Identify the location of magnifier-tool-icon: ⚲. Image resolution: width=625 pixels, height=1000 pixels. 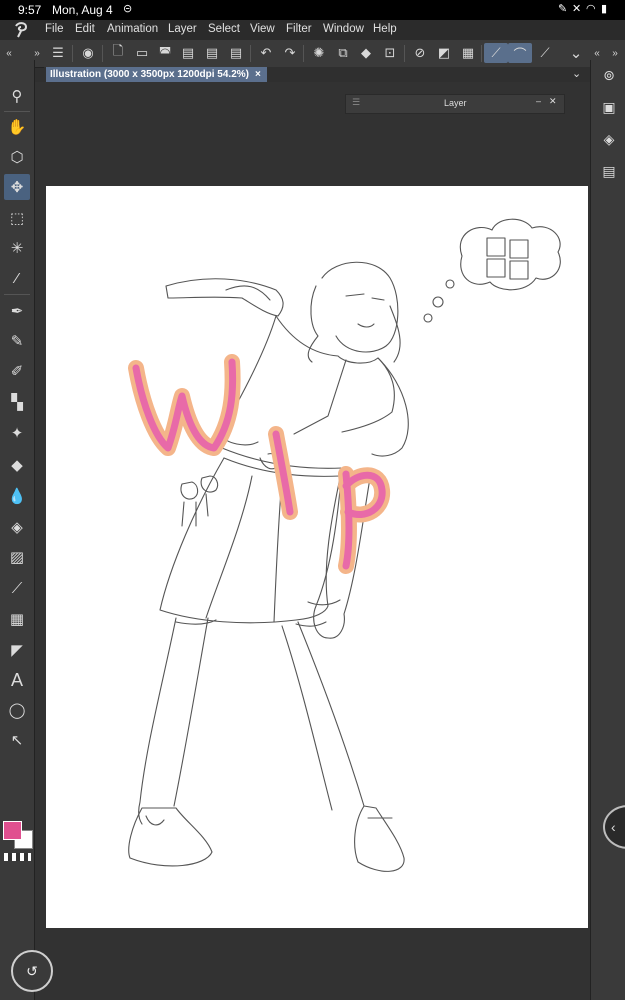
(17, 96).